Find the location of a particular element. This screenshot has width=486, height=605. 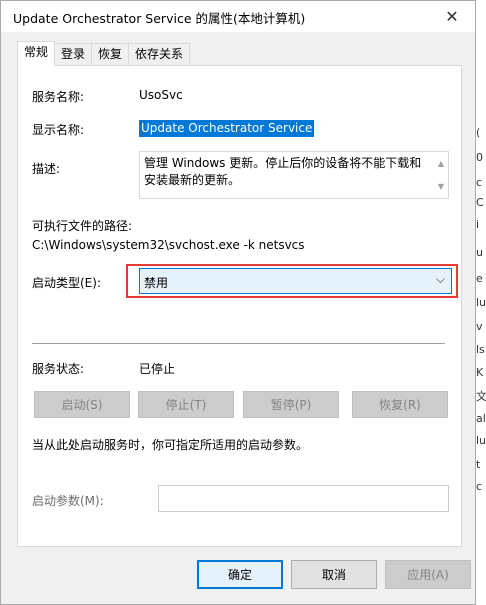

path-label: 可执行文件的路径: is located at coordinates (82, 226).